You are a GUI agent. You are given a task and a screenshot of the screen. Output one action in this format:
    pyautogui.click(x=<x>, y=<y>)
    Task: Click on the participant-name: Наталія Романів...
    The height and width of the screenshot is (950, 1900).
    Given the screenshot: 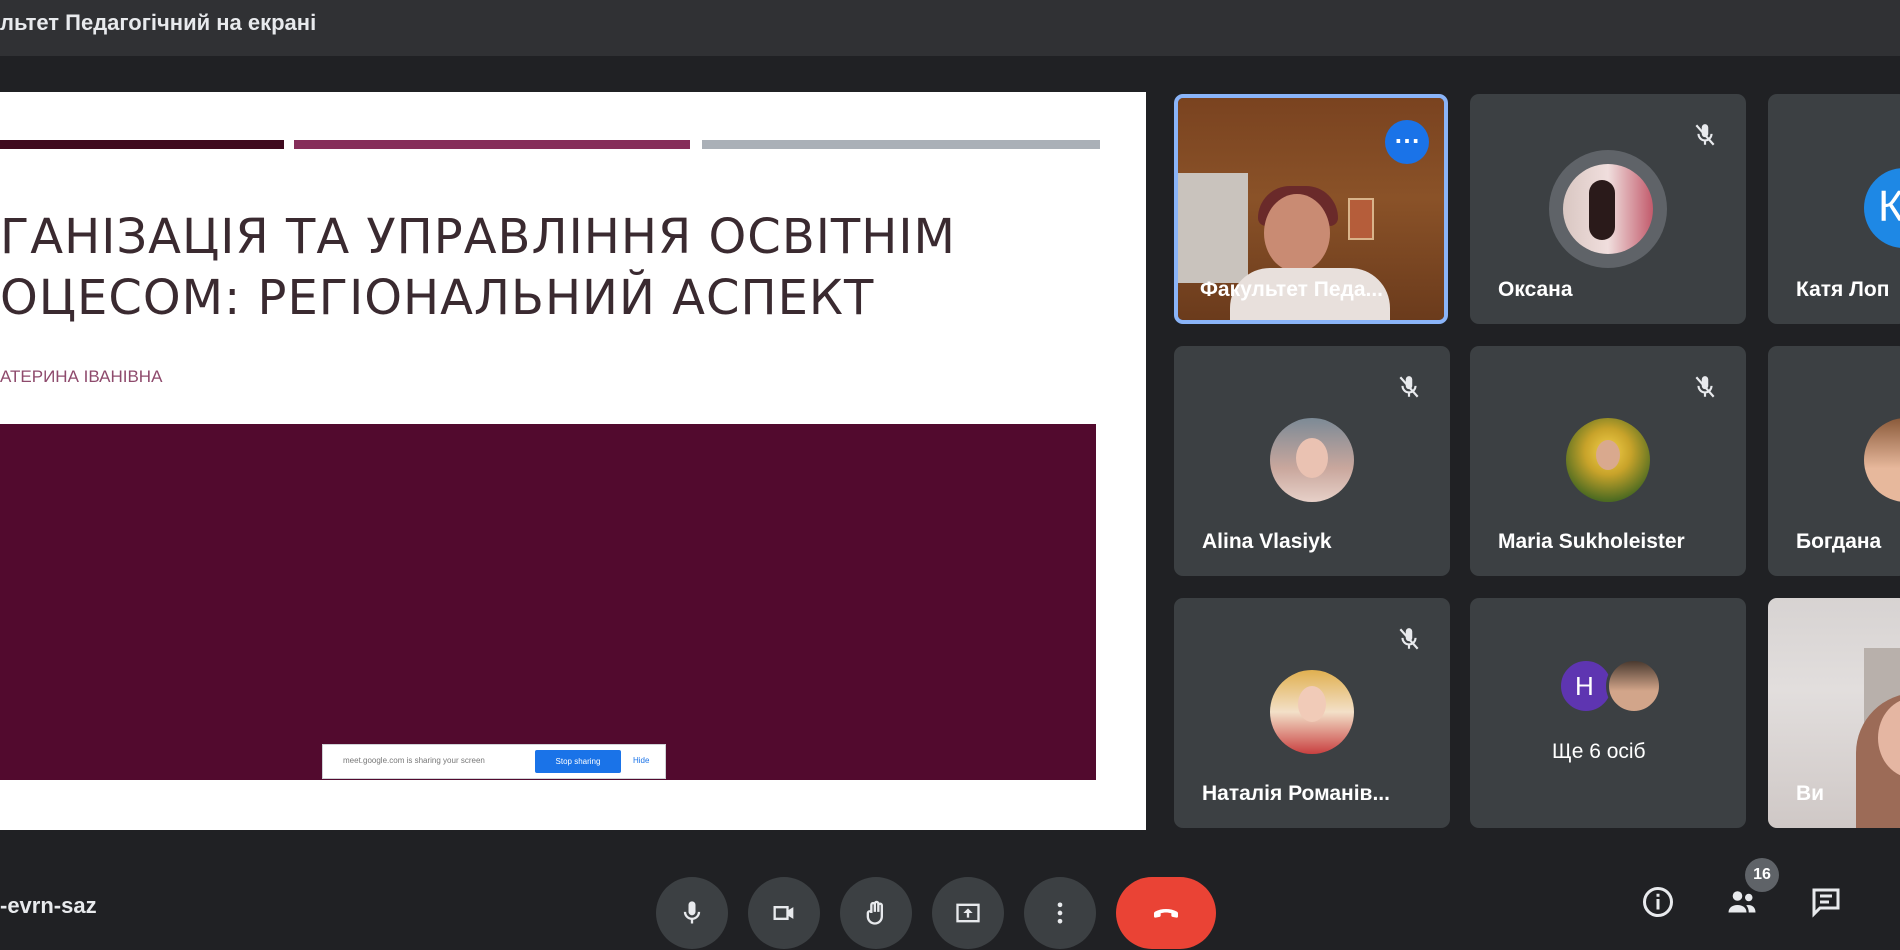 What is the action you would take?
    pyautogui.click(x=1296, y=793)
    